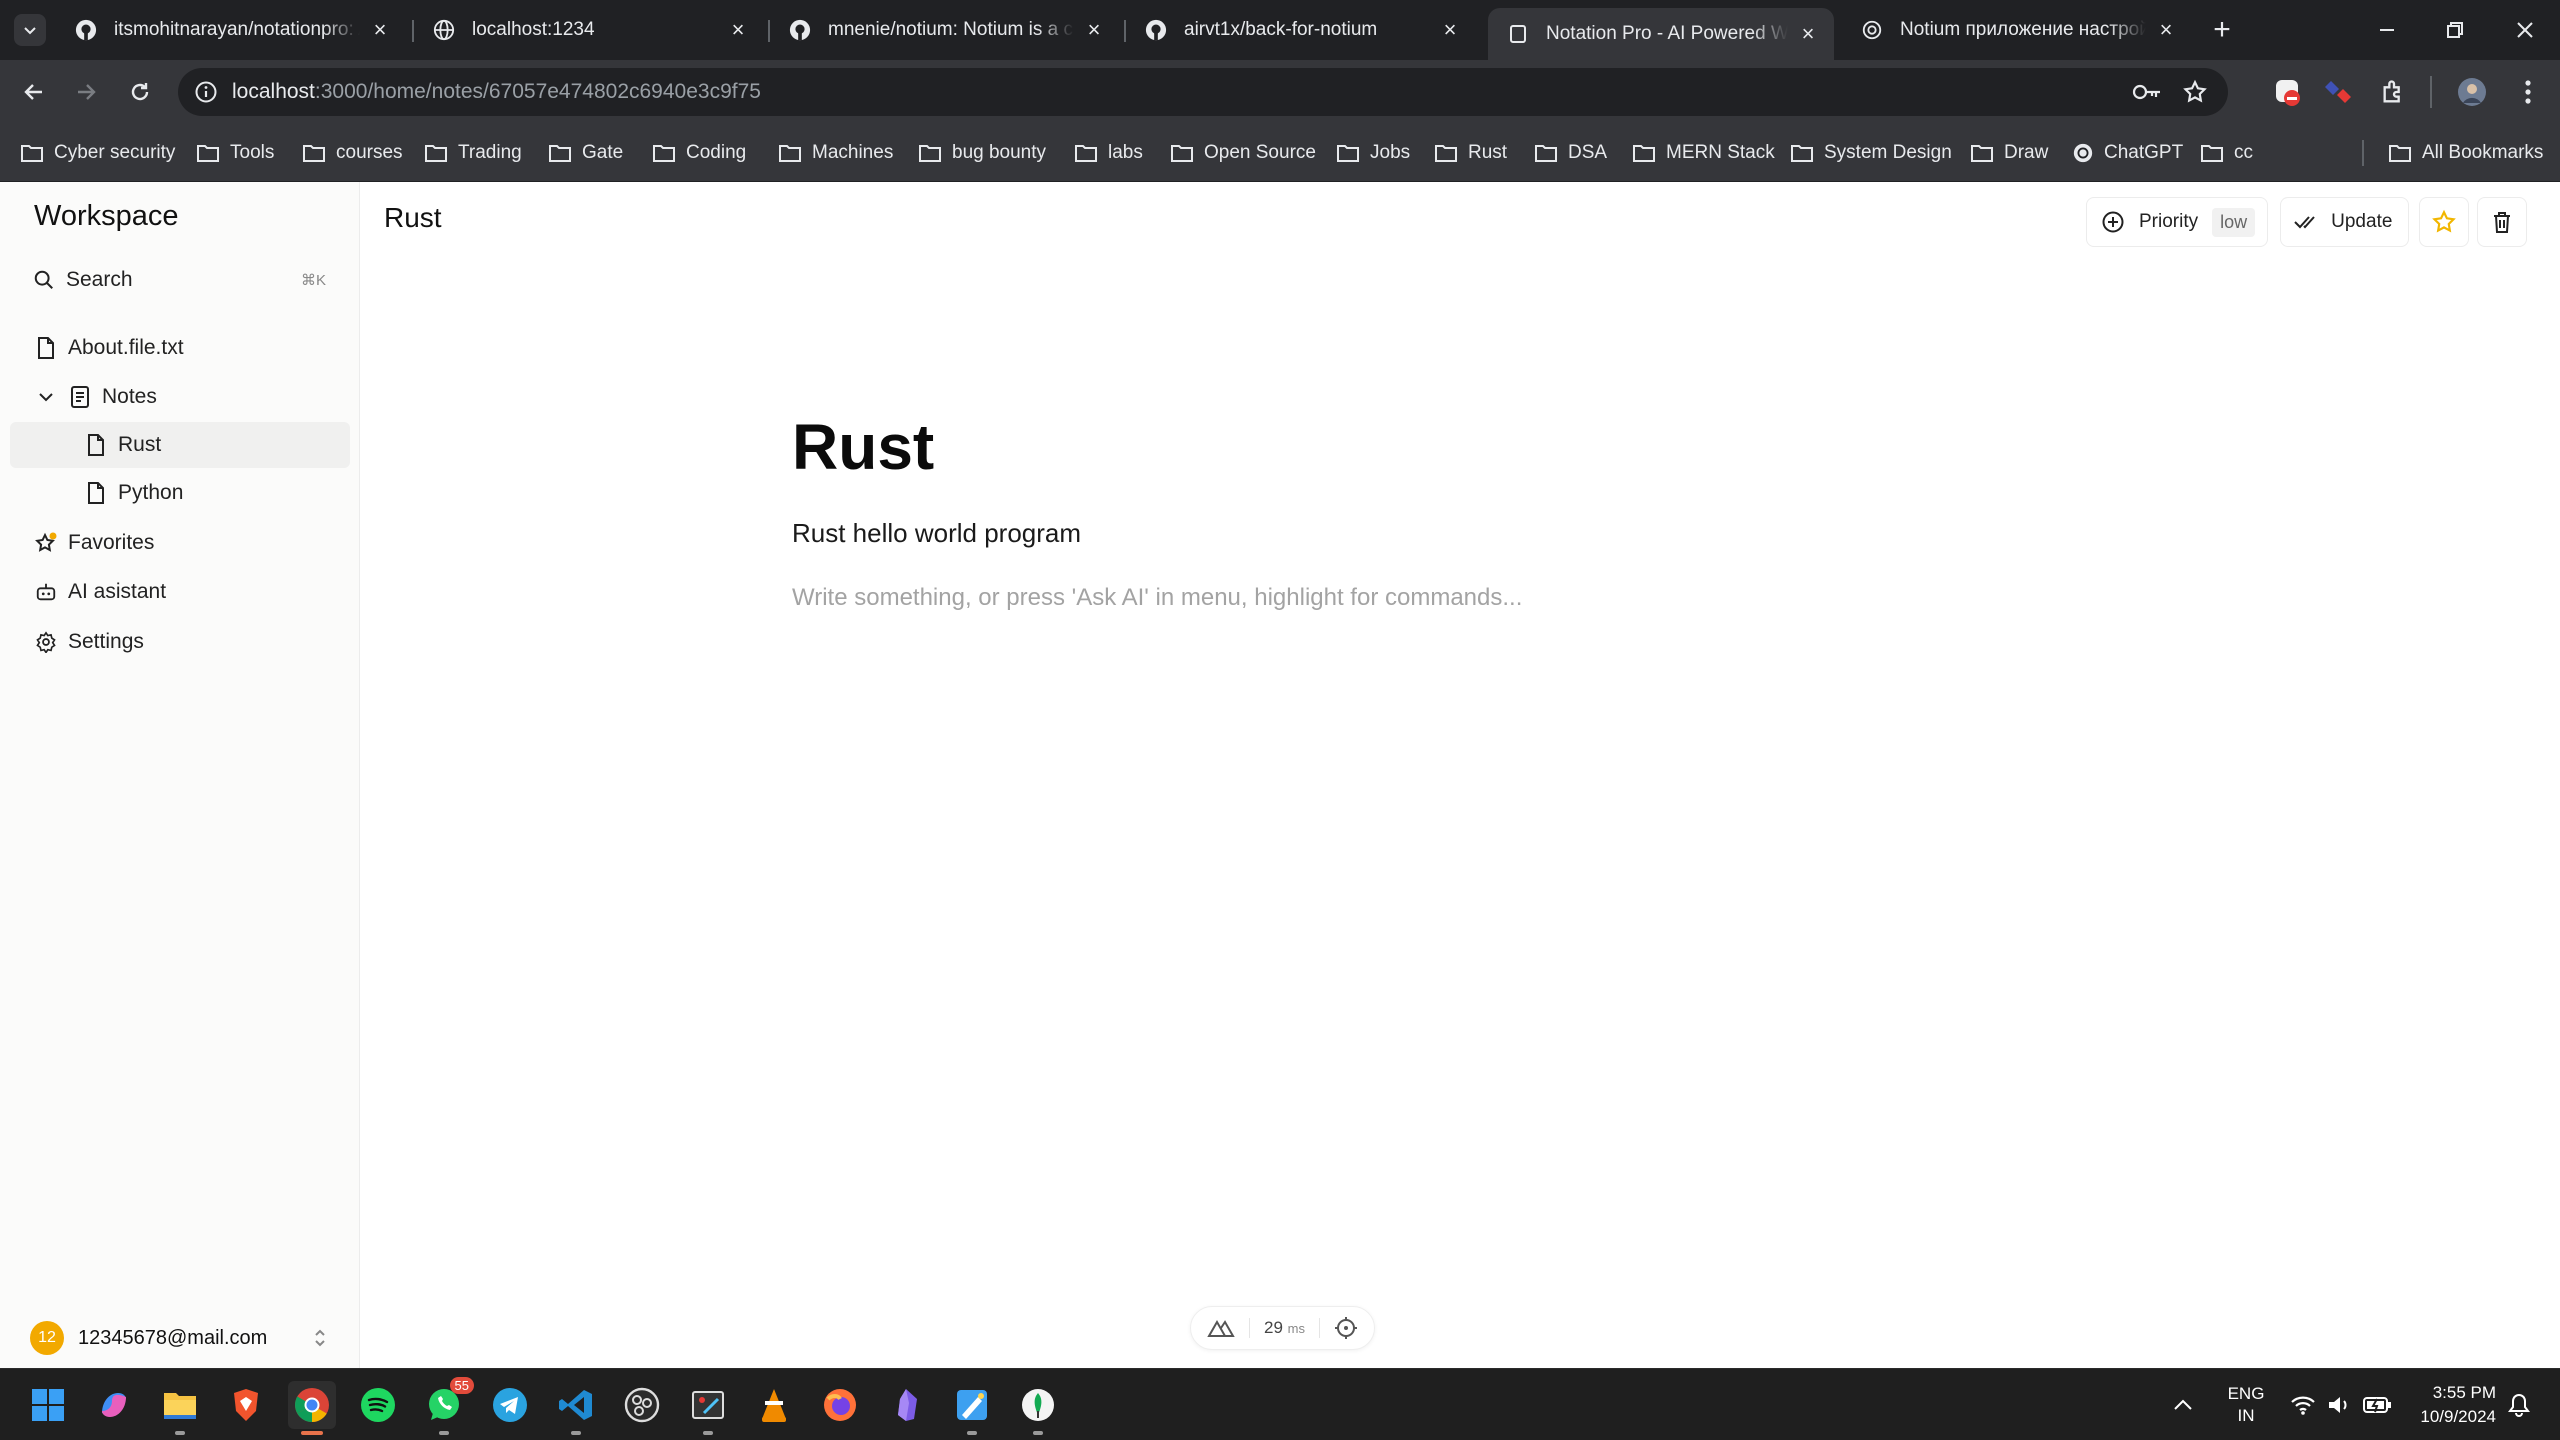  What do you see at coordinates (533, 29) in the screenshot?
I see `tab-title: localhost:1234` at bounding box center [533, 29].